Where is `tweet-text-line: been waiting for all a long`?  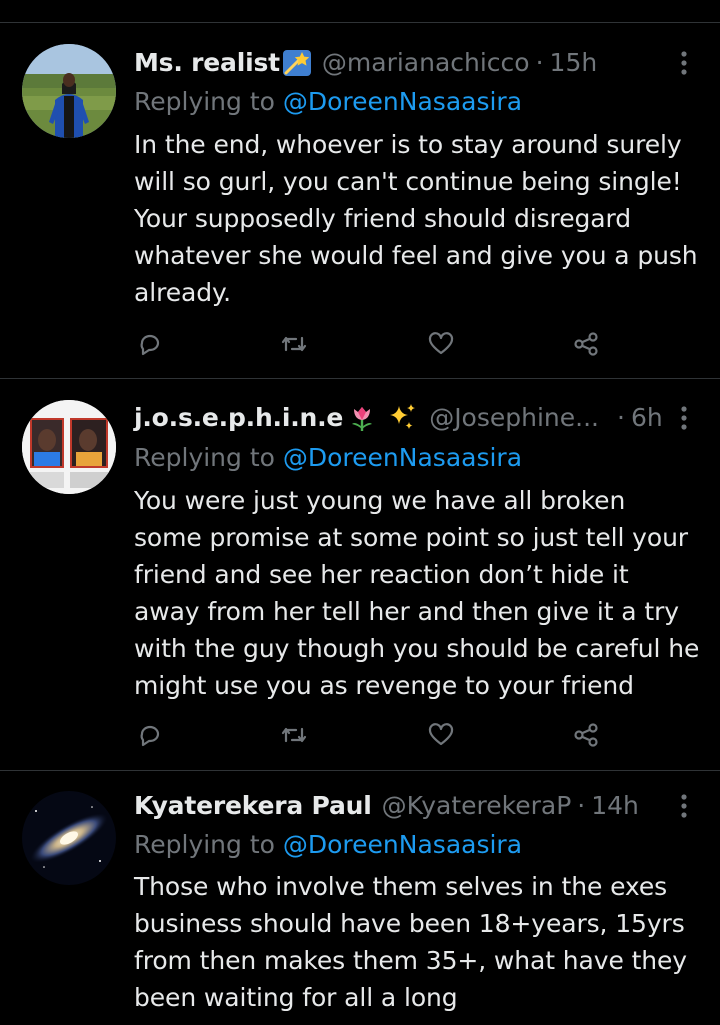
tweet-text-line: been waiting for all a long is located at coordinates (296, 997).